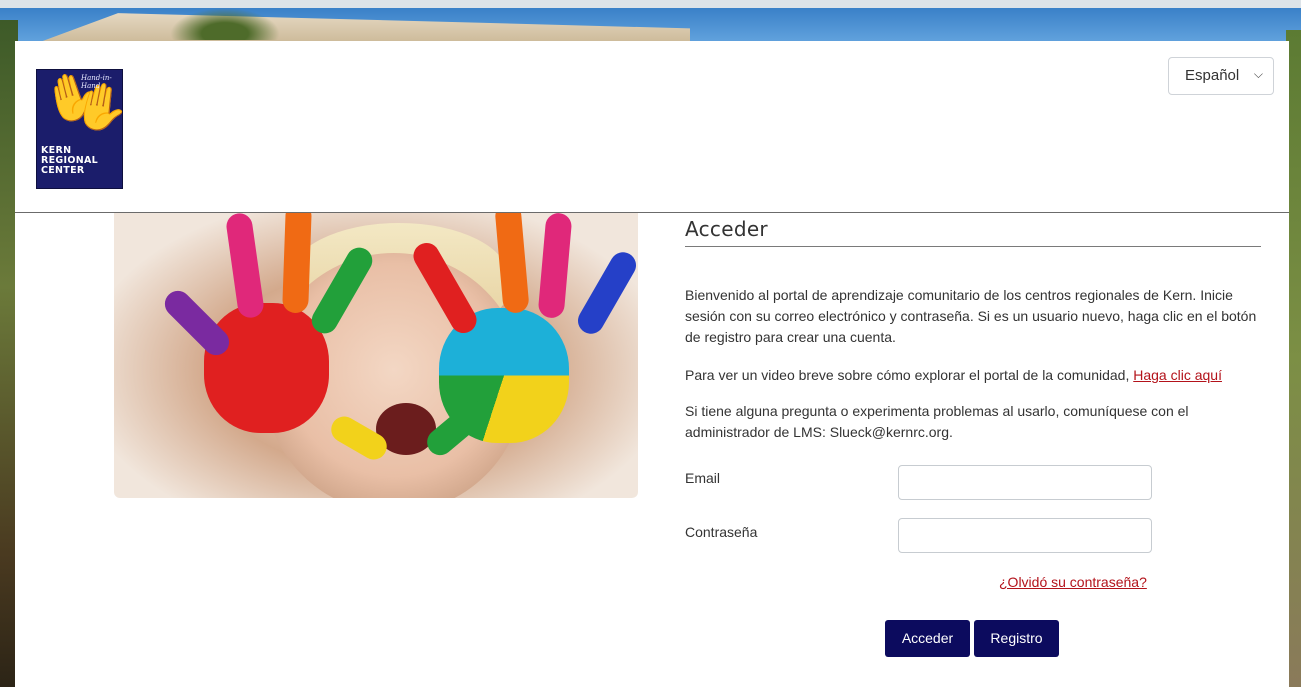 The image size is (1301, 687). Describe the element at coordinates (973, 232) in the screenshot. I see `page-title: Acceder` at that location.